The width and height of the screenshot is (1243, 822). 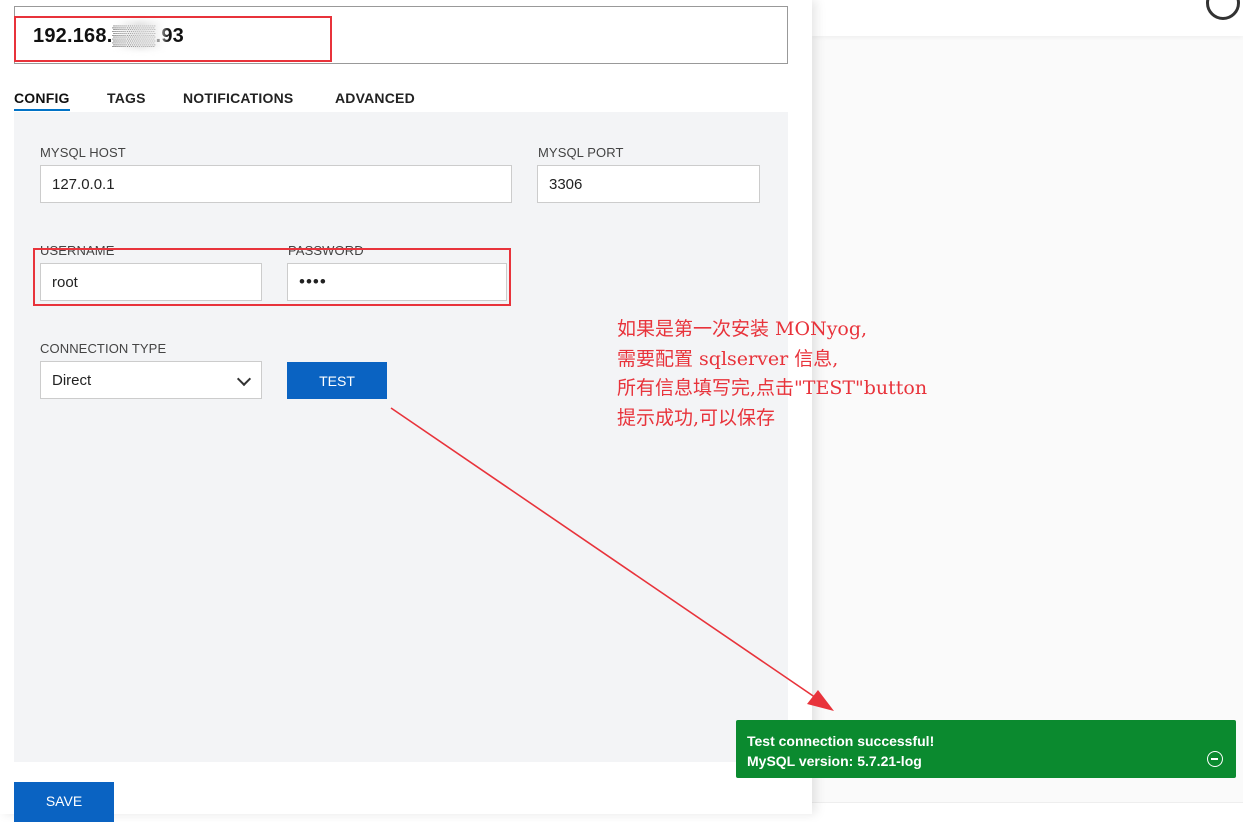 What do you see at coordinates (742, 329) in the screenshot?
I see `annotation-line: 如果是第一次安装 MONyog,` at bounding box center [742, 329].